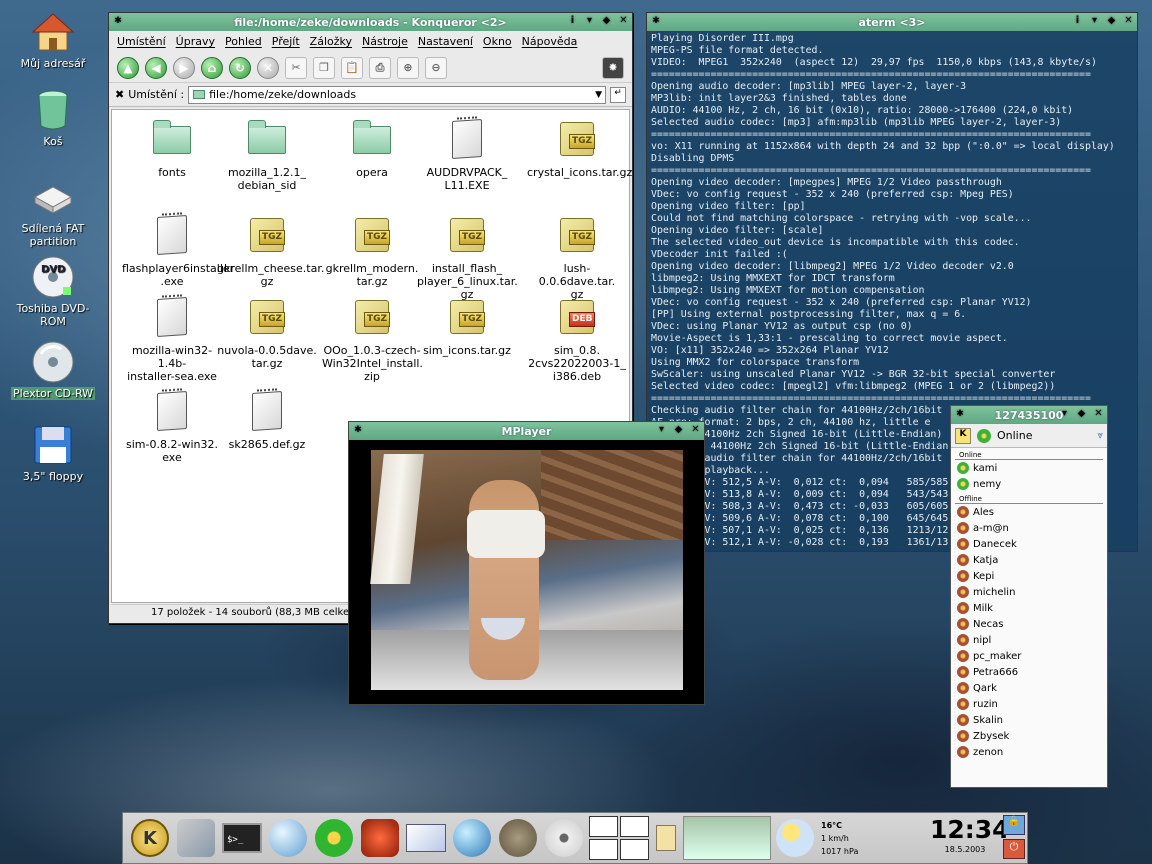  What do you see at coordinates (178, 251) in the screenshot?
I see `file-item: flashplayer6installer .exe` at bounding box center [178, 251].